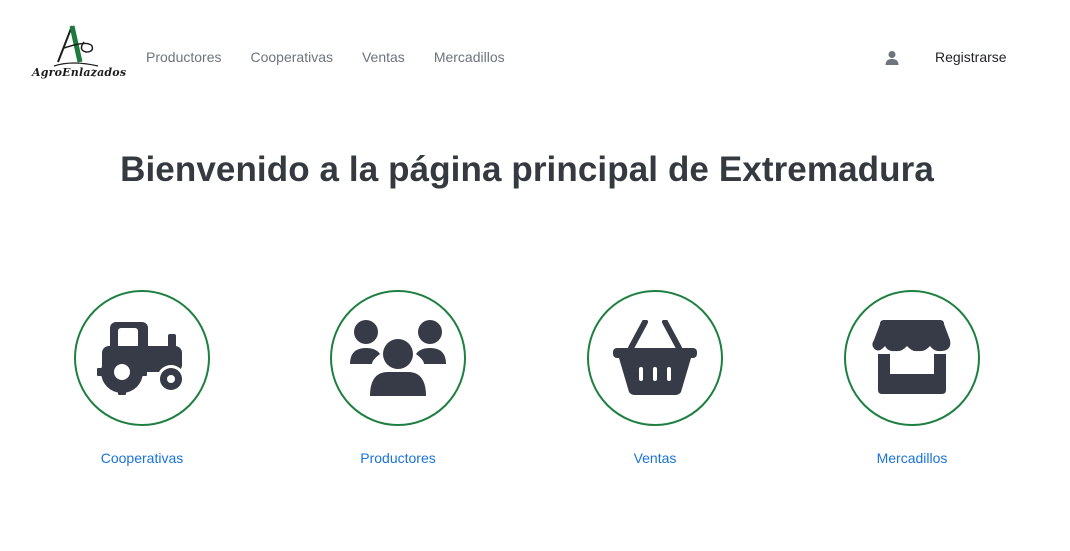 Image resolution: width=1070 pixels, height=551 pixels. What do you see at coordinates (469, 57) in the screenshot?
I see `nav-link-mercadillos: Mercadillos` at bounding box center [469, 57].